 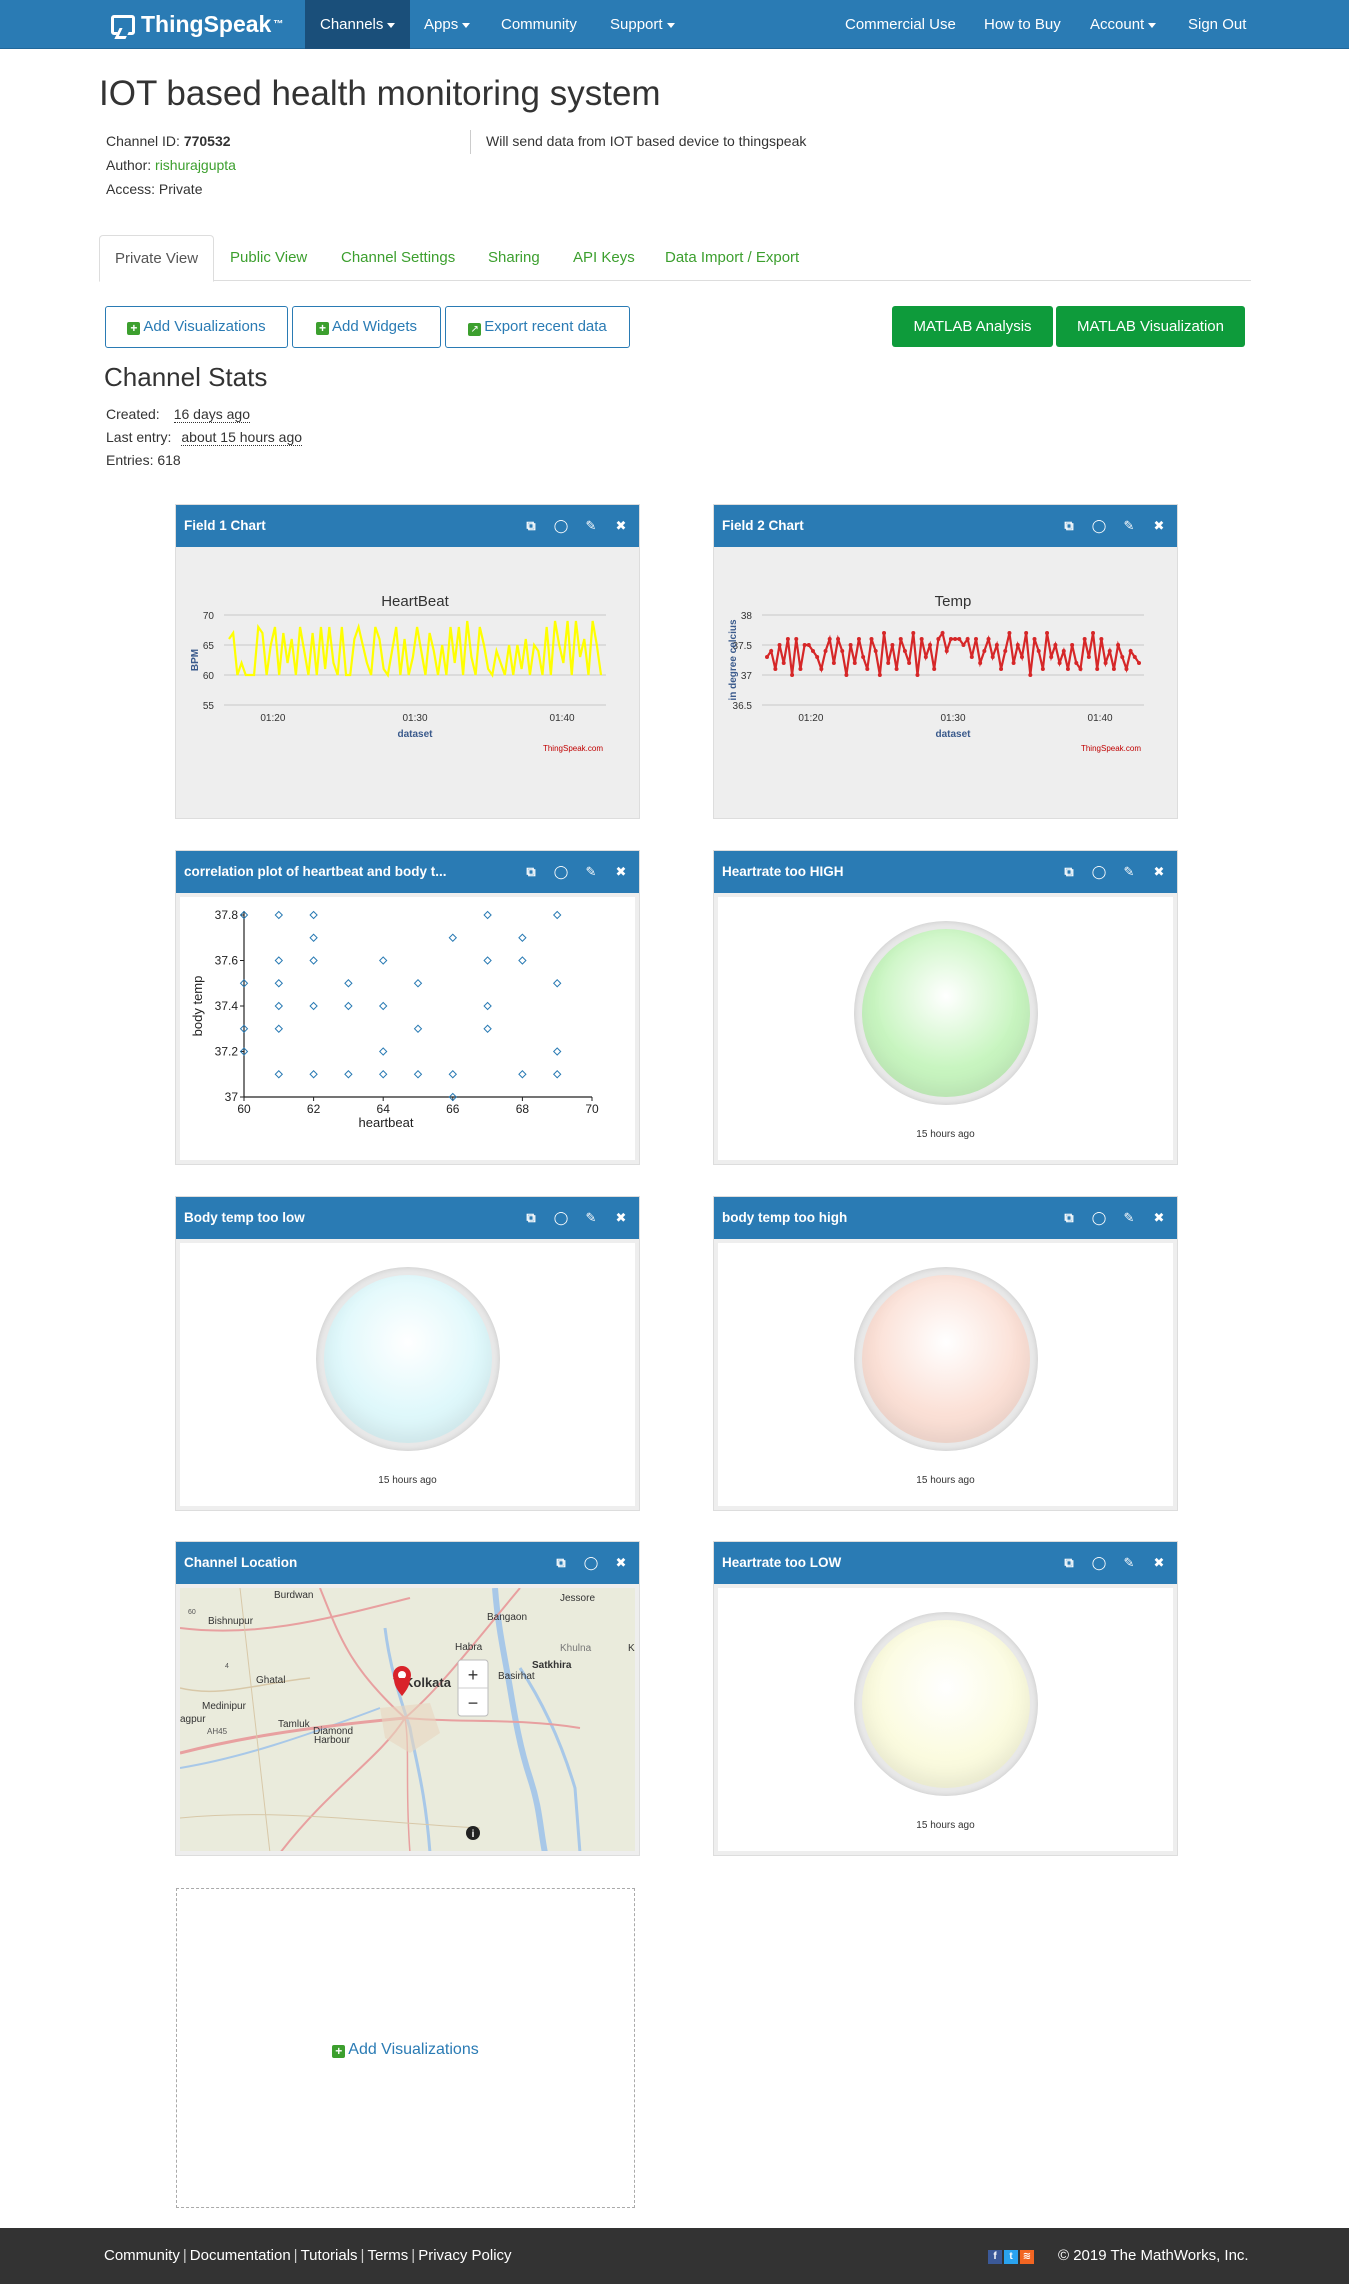 I want to click on tab-channel-settings: Channel Settings, so click(x=398, y=258).